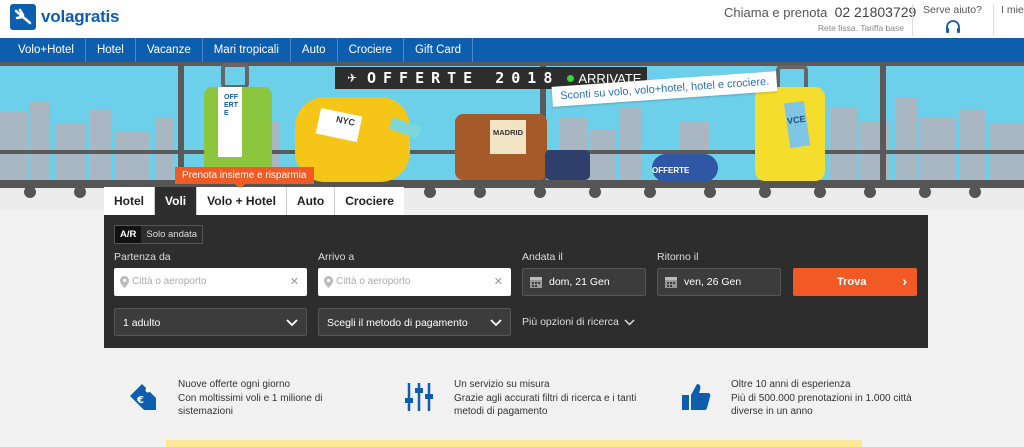  What do you see at coordinates (43, 50) in the screenshot?
I see `nav-volo-hotel: Volo+Hotel` at bounding box center [43, 50].